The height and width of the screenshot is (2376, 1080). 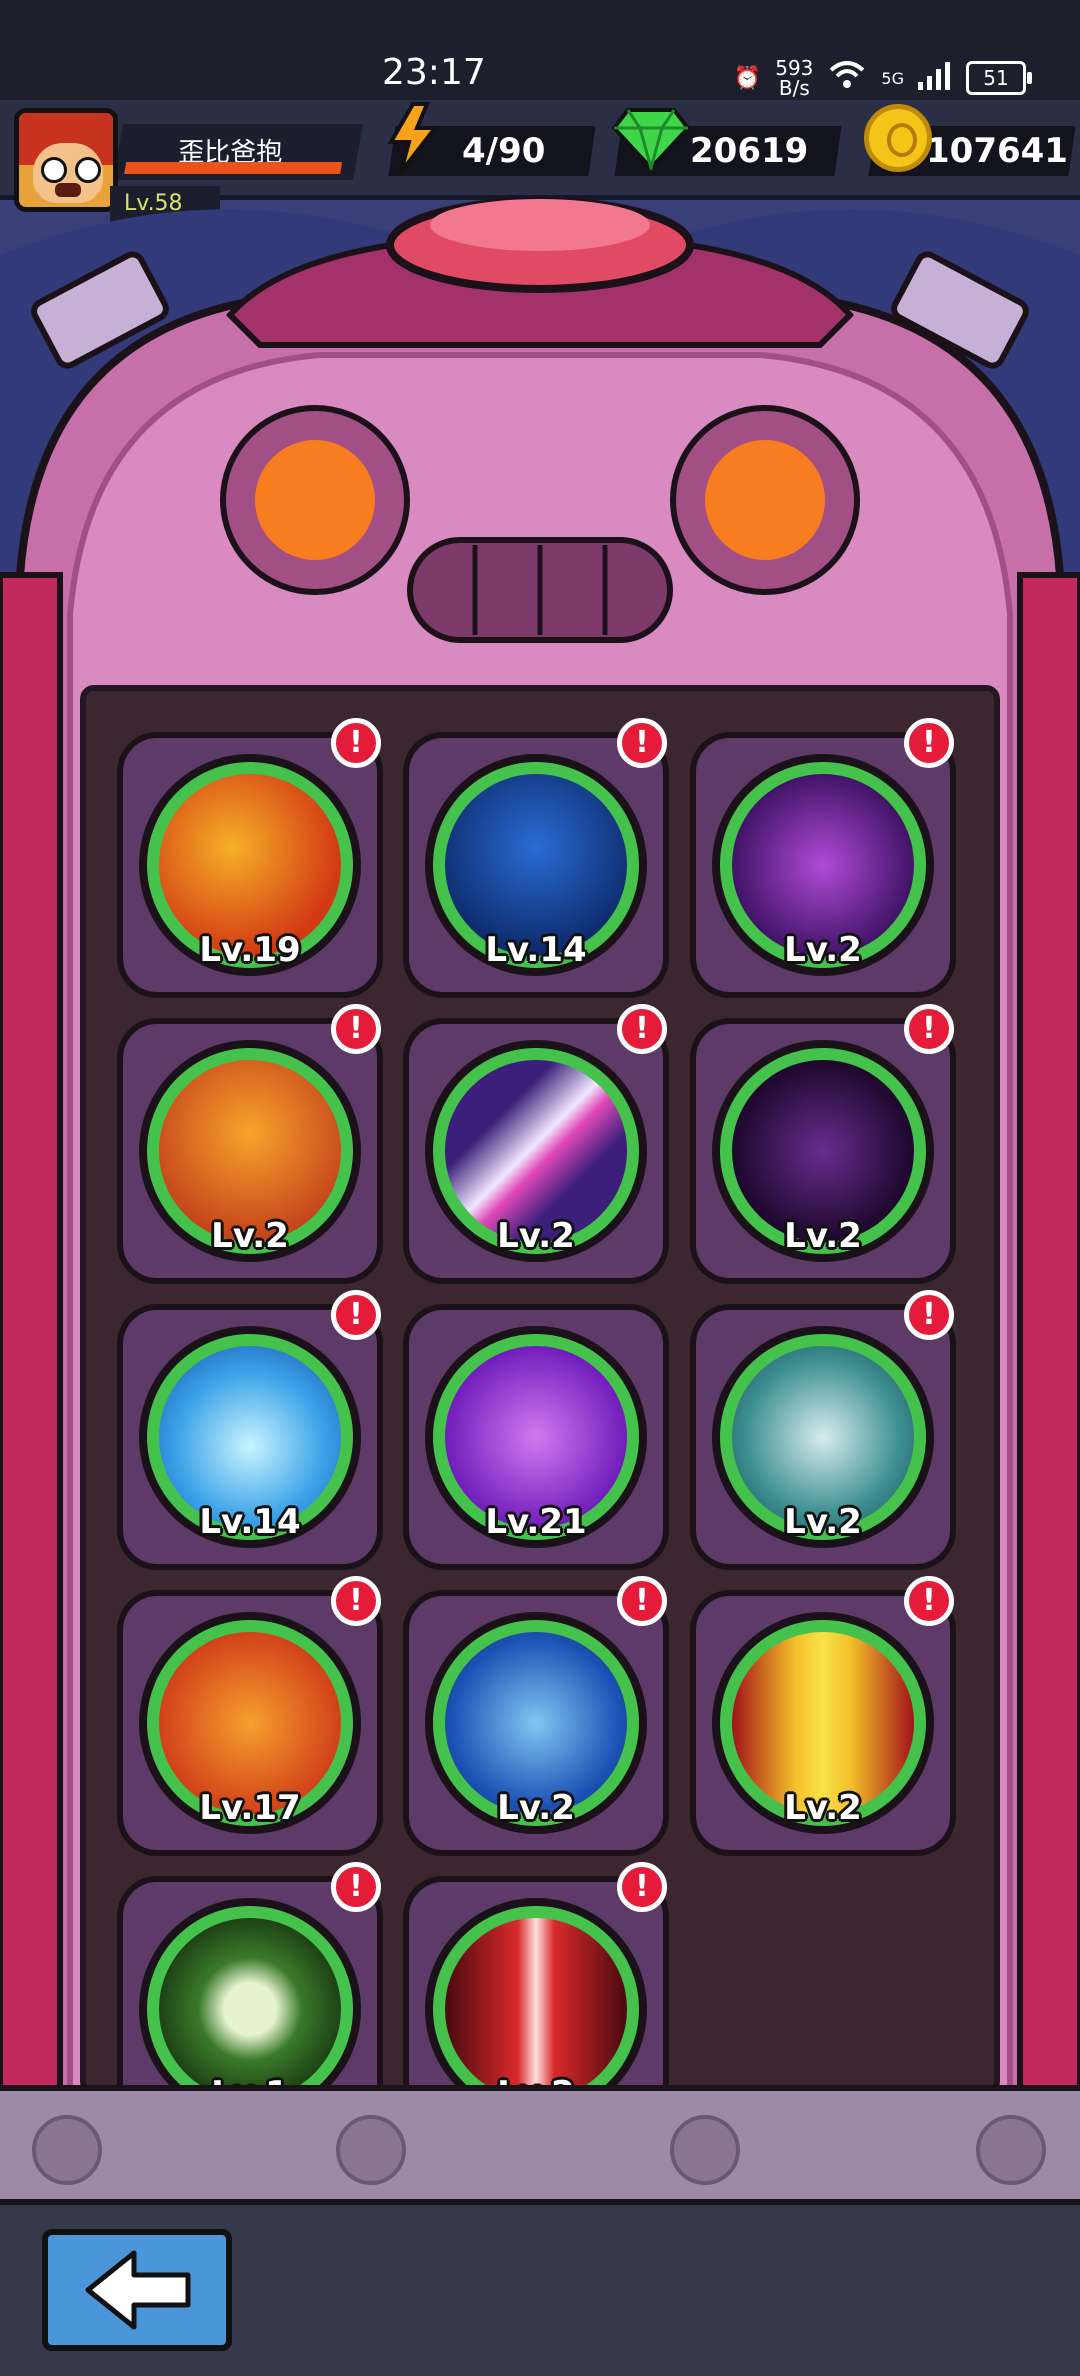 I want to click on skill-slot-rocket-skill: Lv.14!, so click(x=536, y=858).